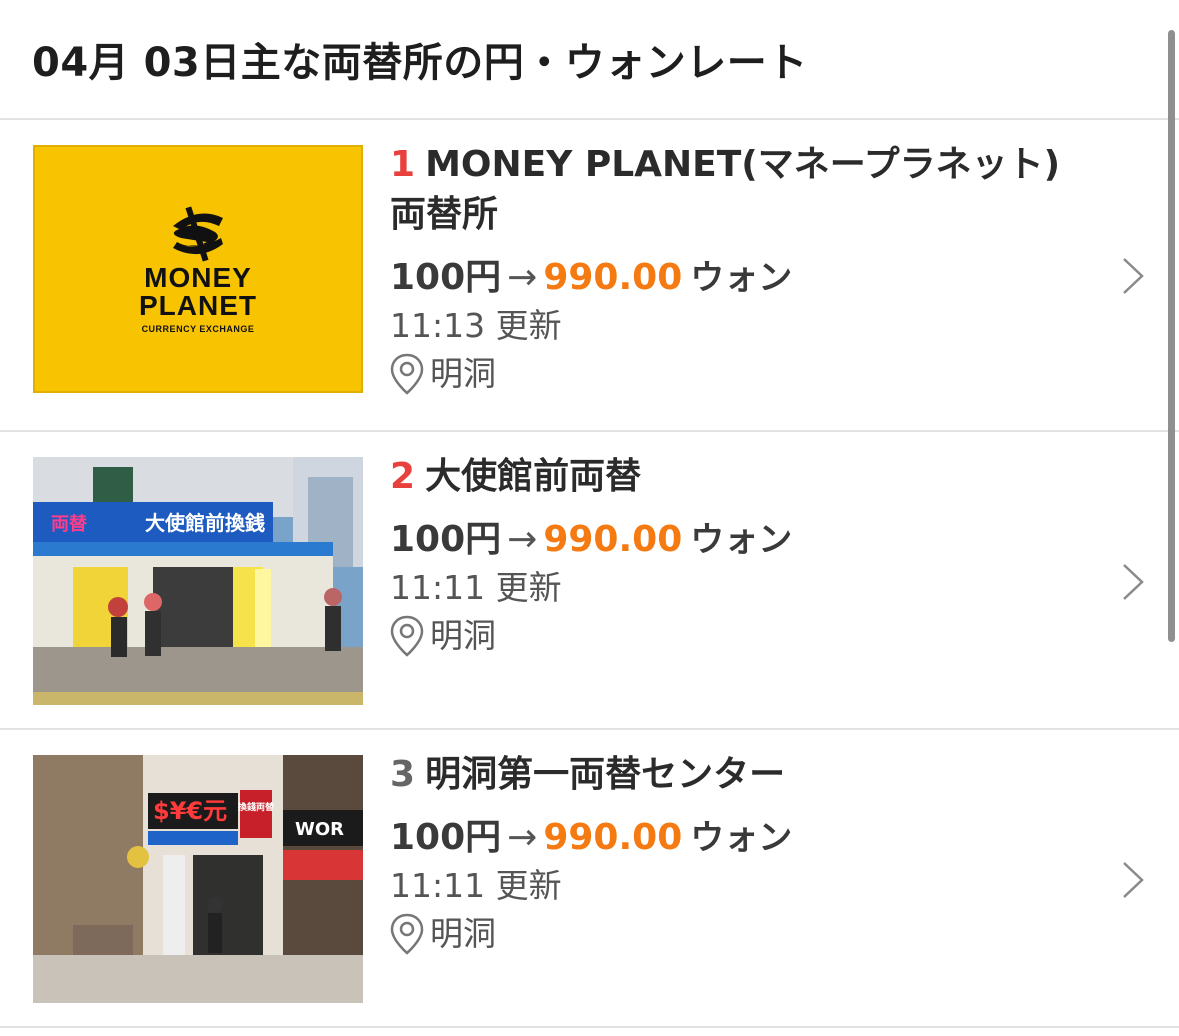 The height and width of the screenshot is (1036, 1179). Describe the element at coordinates (403, 476) in the screenshot. I see `rank-number: 2` at that location.